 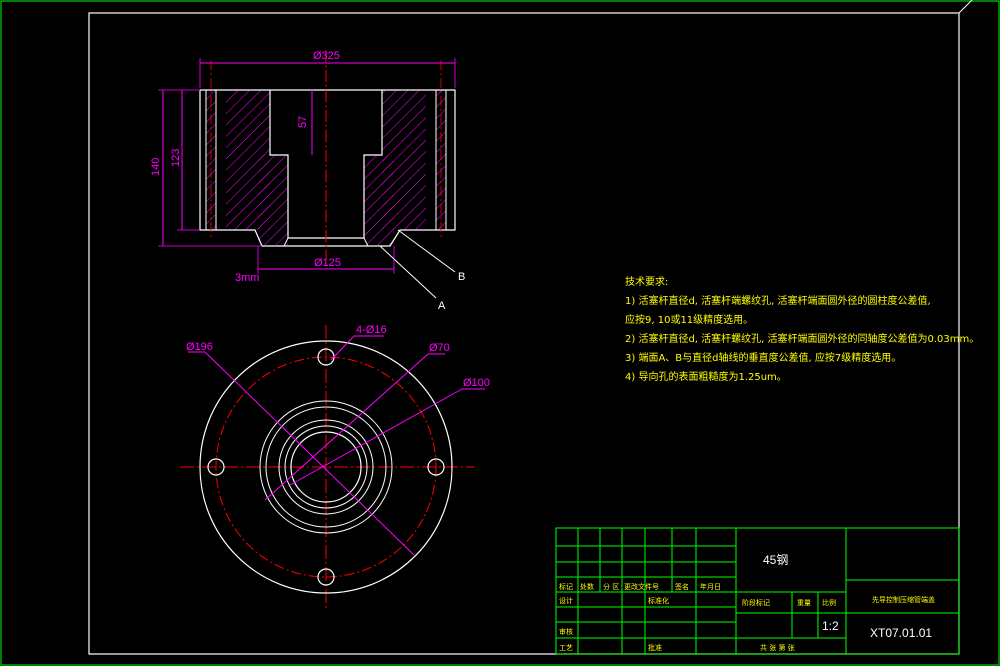 What do you see at coordinates (655, 647) in the screenshot?
I see `tb-sign-approve: 批准` at bounding box center [655, 647].